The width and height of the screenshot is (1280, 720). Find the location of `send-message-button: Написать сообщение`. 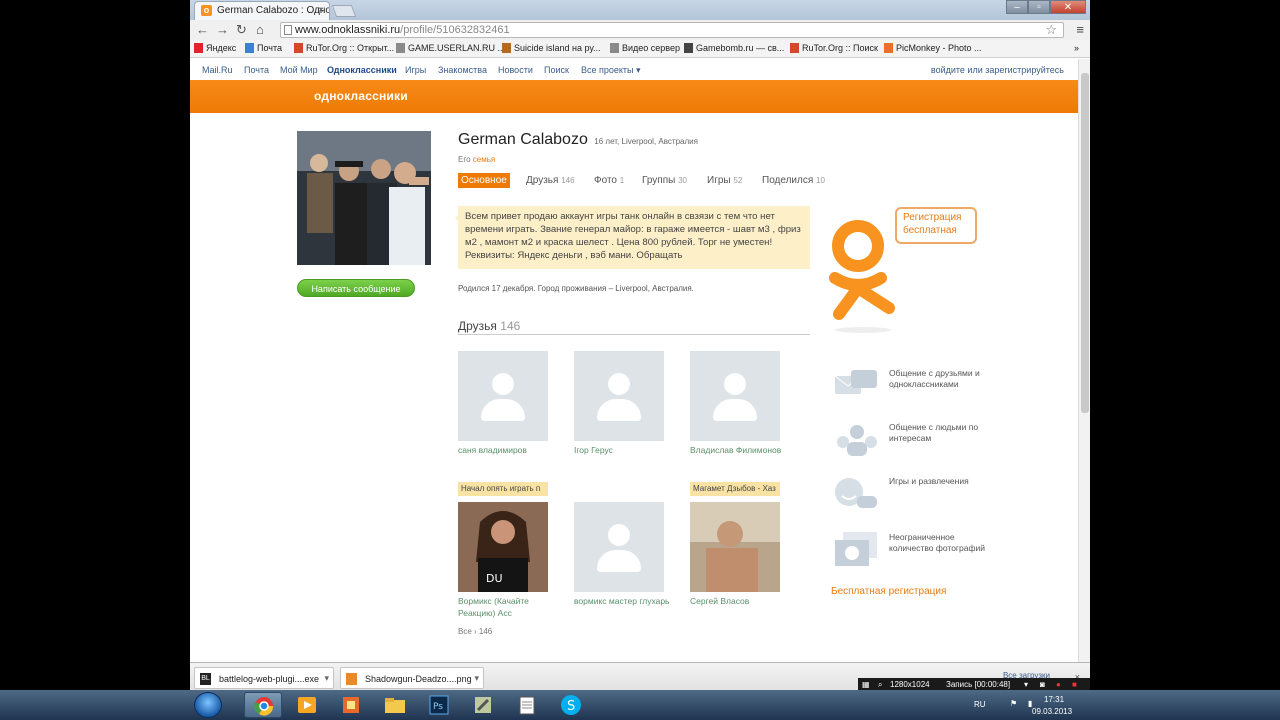

send-message-button: Написать сообщение is located at coordinates (356, 288).